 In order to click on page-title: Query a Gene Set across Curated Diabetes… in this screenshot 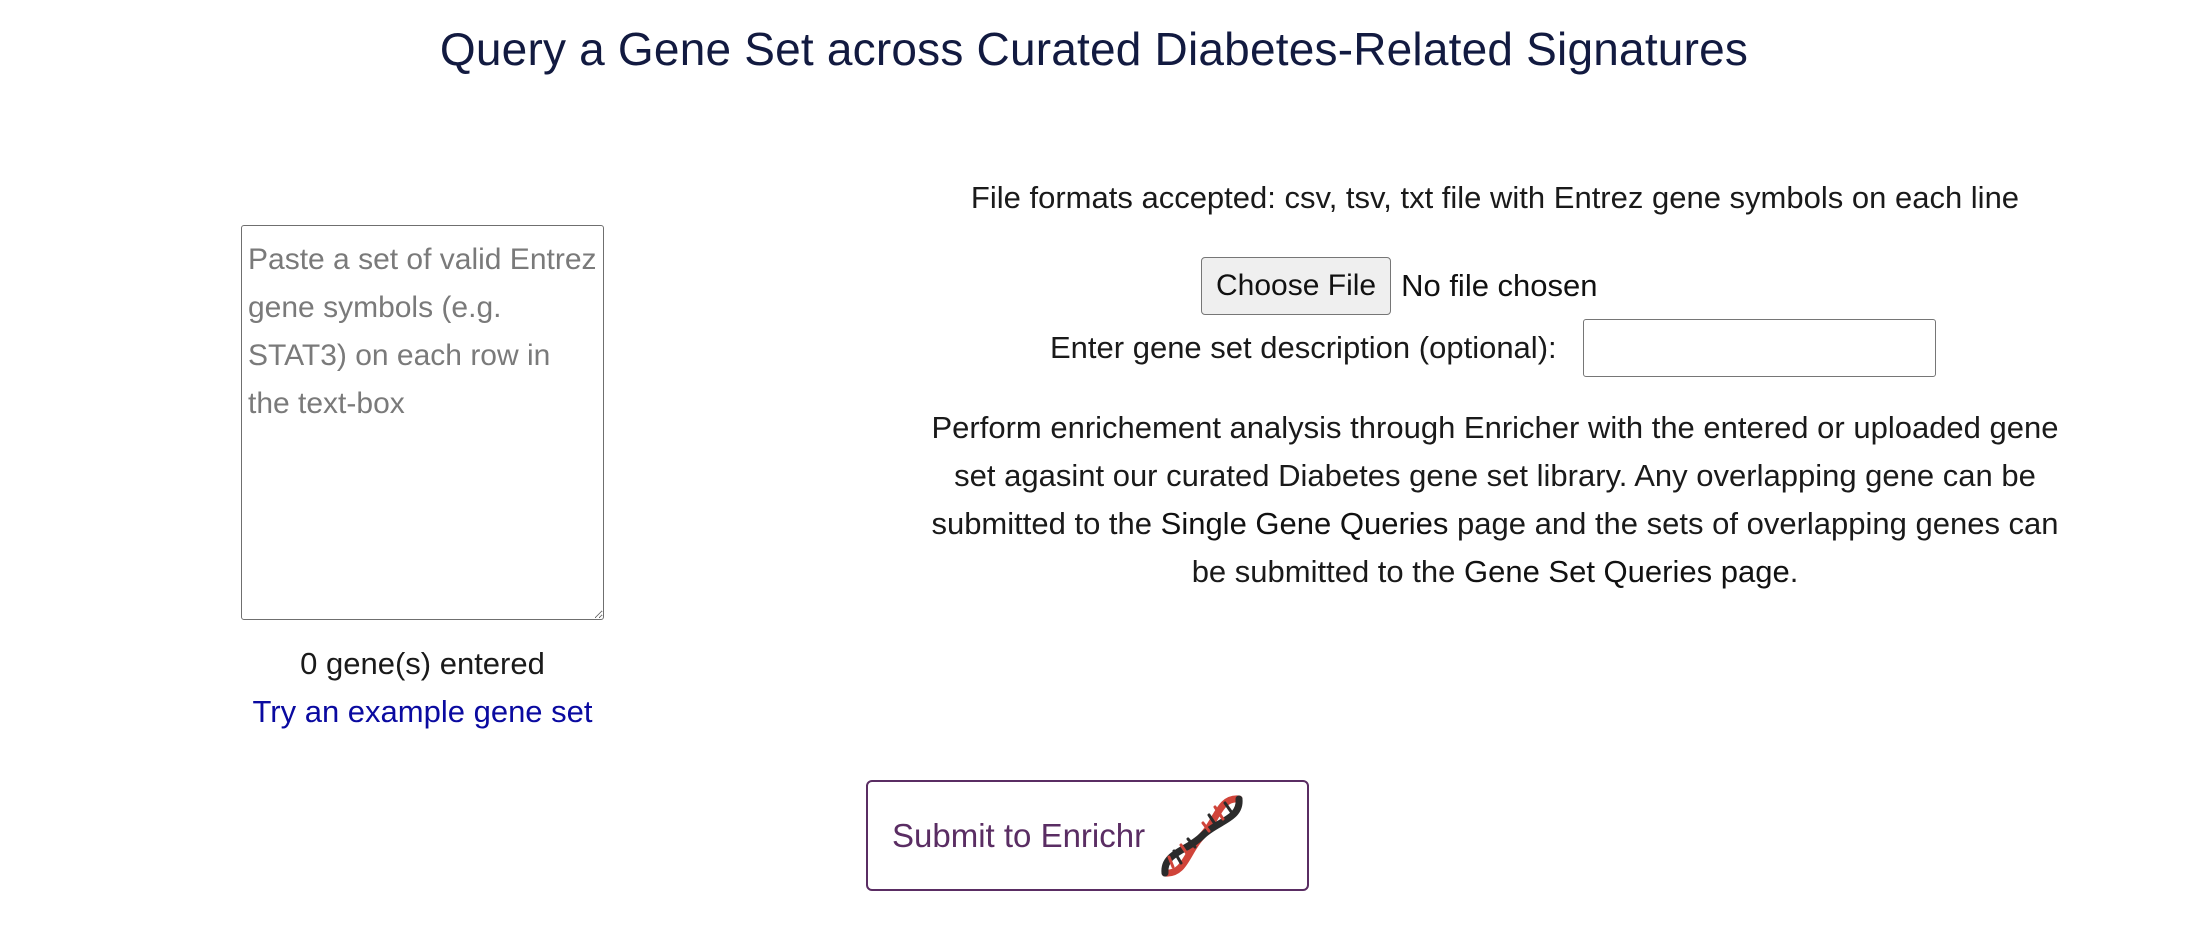, I will do `click(1094, 49)`.